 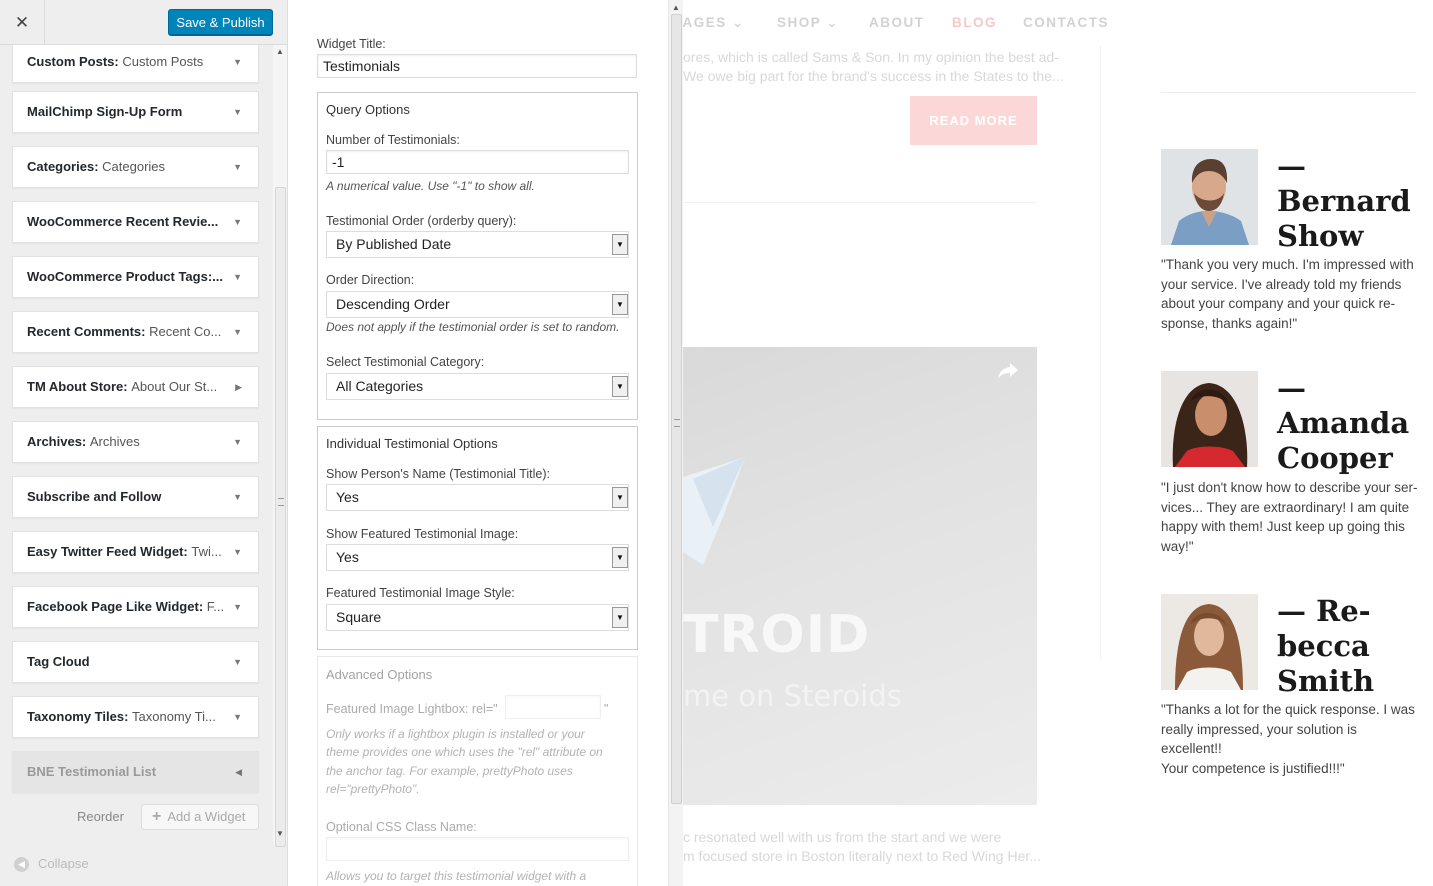 I want to click on widget-name: TM About Store, so click(x=75, y=386).